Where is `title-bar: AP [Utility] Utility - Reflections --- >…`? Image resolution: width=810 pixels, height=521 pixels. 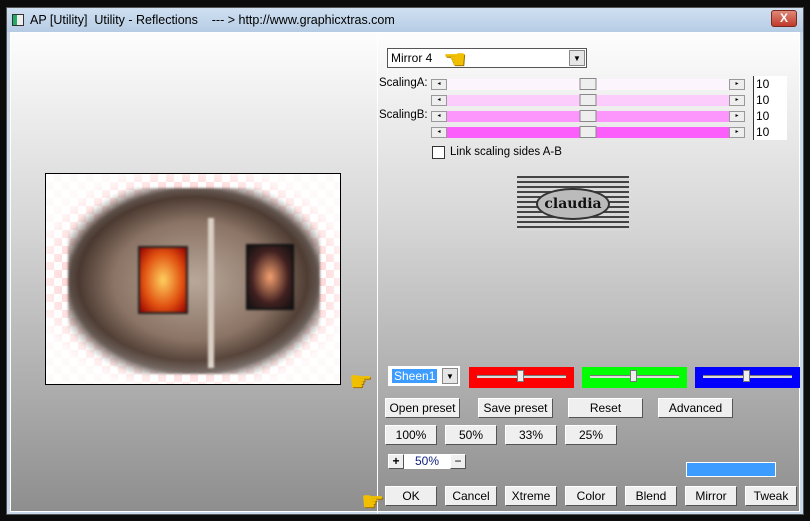 title-bar: AP [Utility] Utility - Reflections --- >… is located at coordinates (405, 20).